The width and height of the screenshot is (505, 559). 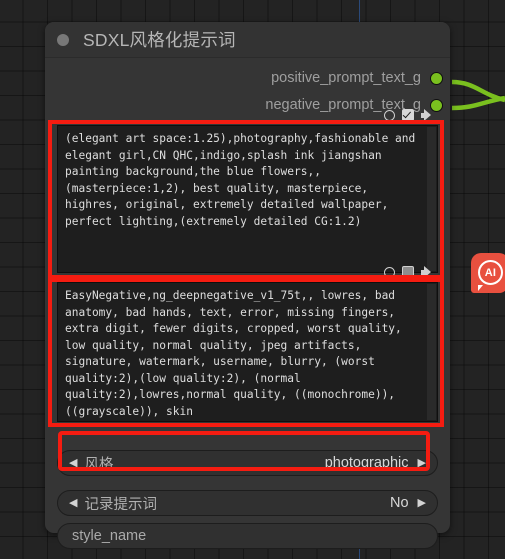 What do you see at coordinates (346, 78) in the screenshot?
I see `output-label: positive_prompt_text_g` at bounding box center [346, 78].